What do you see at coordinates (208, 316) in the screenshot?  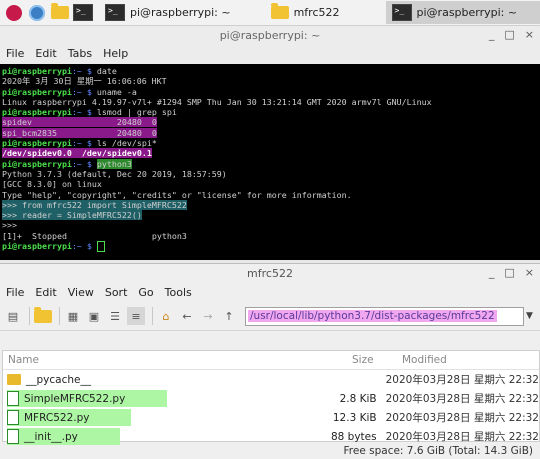 I see `forward-arrow-icon: →` at bounding box center [208, 316].